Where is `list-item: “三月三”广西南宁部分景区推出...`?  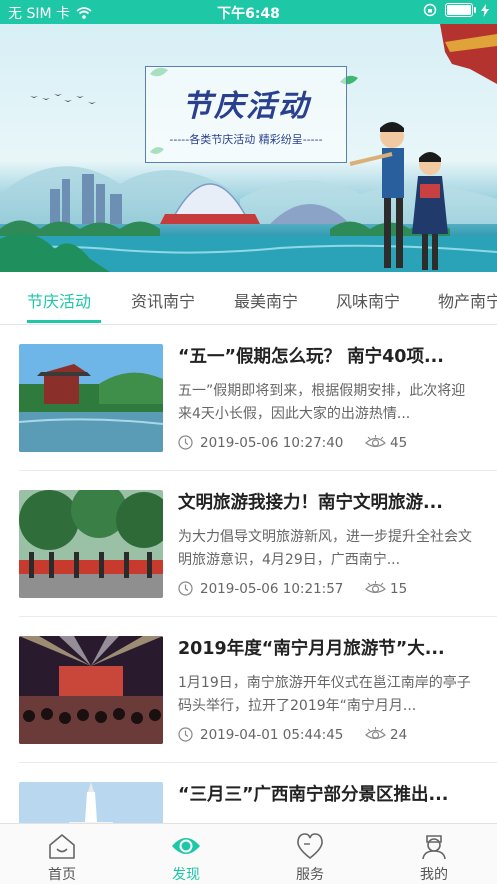
list-item: “三月三”广西南宁部分景区推出... is located at coordinates (248, 793).